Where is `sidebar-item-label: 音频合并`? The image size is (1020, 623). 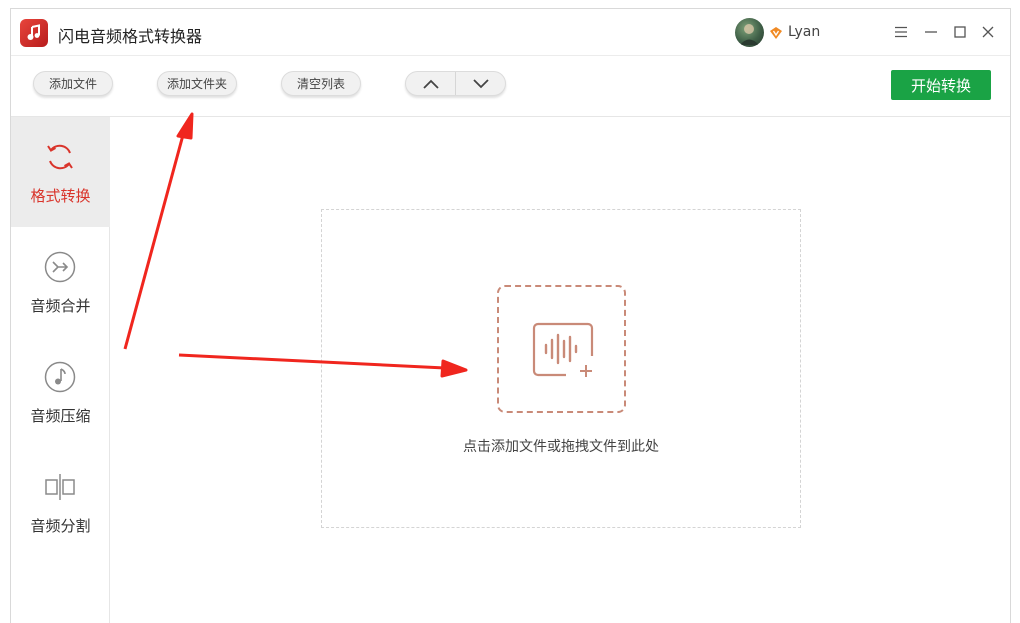
sidebar-item-label: 音频合并 is located at coordinates (60, 306).